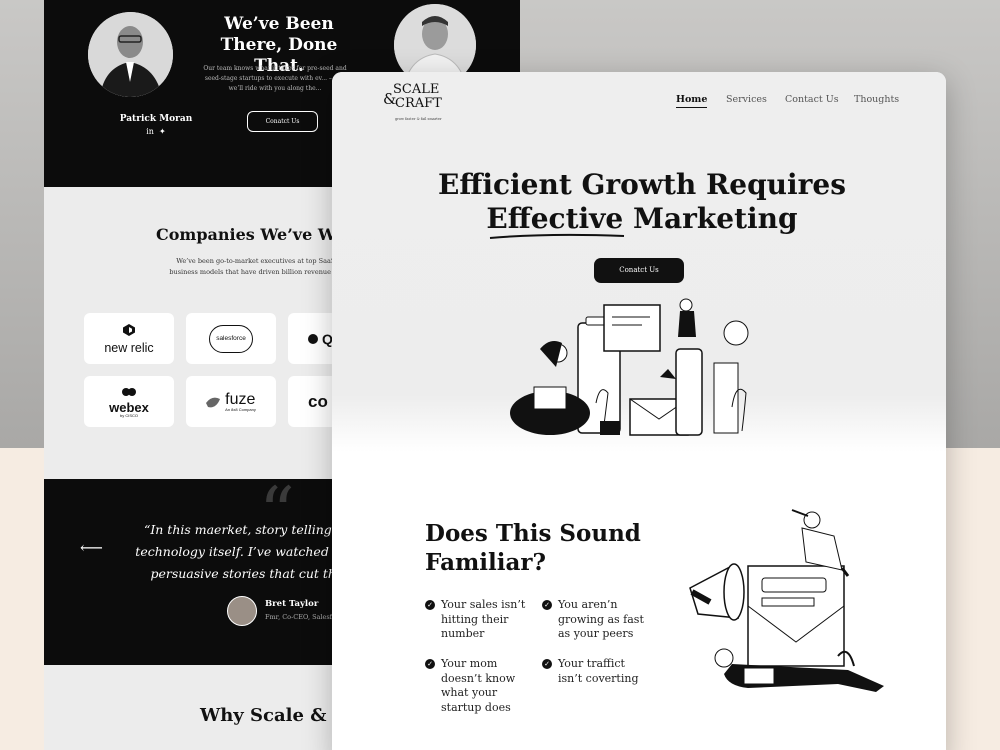  Describe the element at coordinates (555, 218) in the screenshot. I see `hero-title-underlined-word: Effective` at that location.